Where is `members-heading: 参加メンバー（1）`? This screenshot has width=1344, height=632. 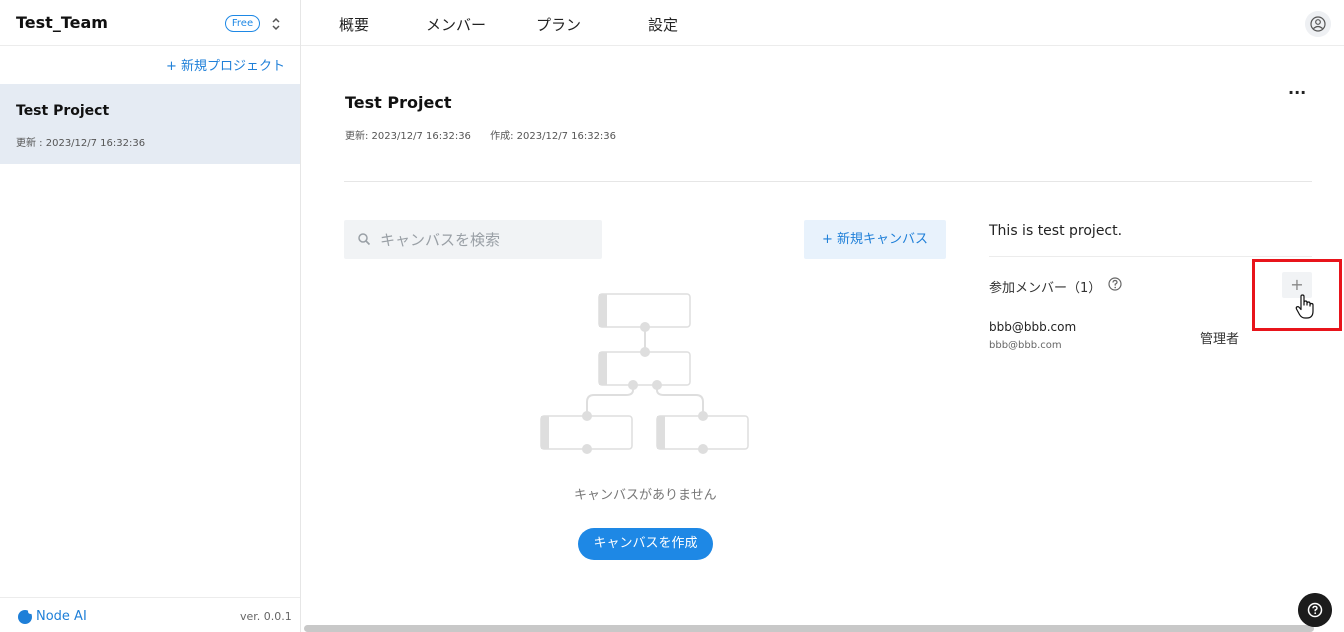 members-heading: 参加メンバー（1） is located at coordinates (1045, 288).